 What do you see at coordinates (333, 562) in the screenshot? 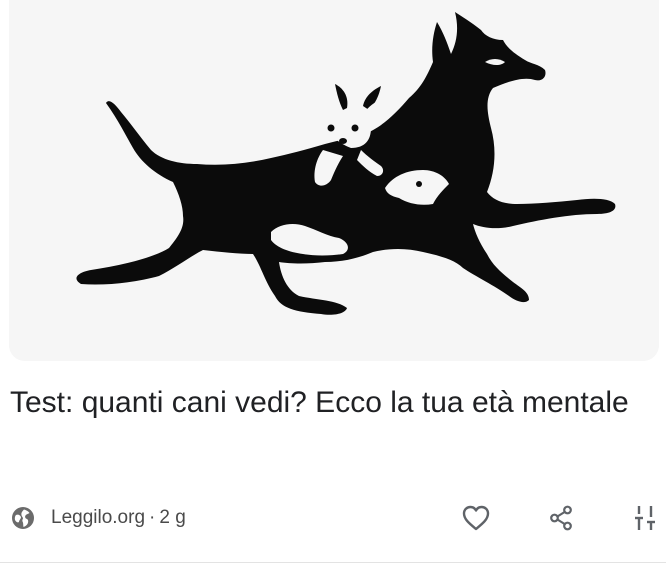
I see `card-divider` at bounding box center [333, 562].